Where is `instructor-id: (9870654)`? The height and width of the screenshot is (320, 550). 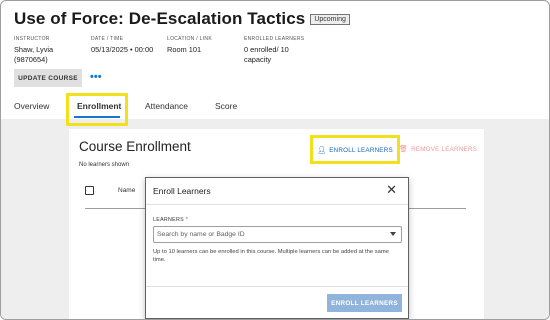
instructor-id: (9870654) is located at coordinates (31, 59).